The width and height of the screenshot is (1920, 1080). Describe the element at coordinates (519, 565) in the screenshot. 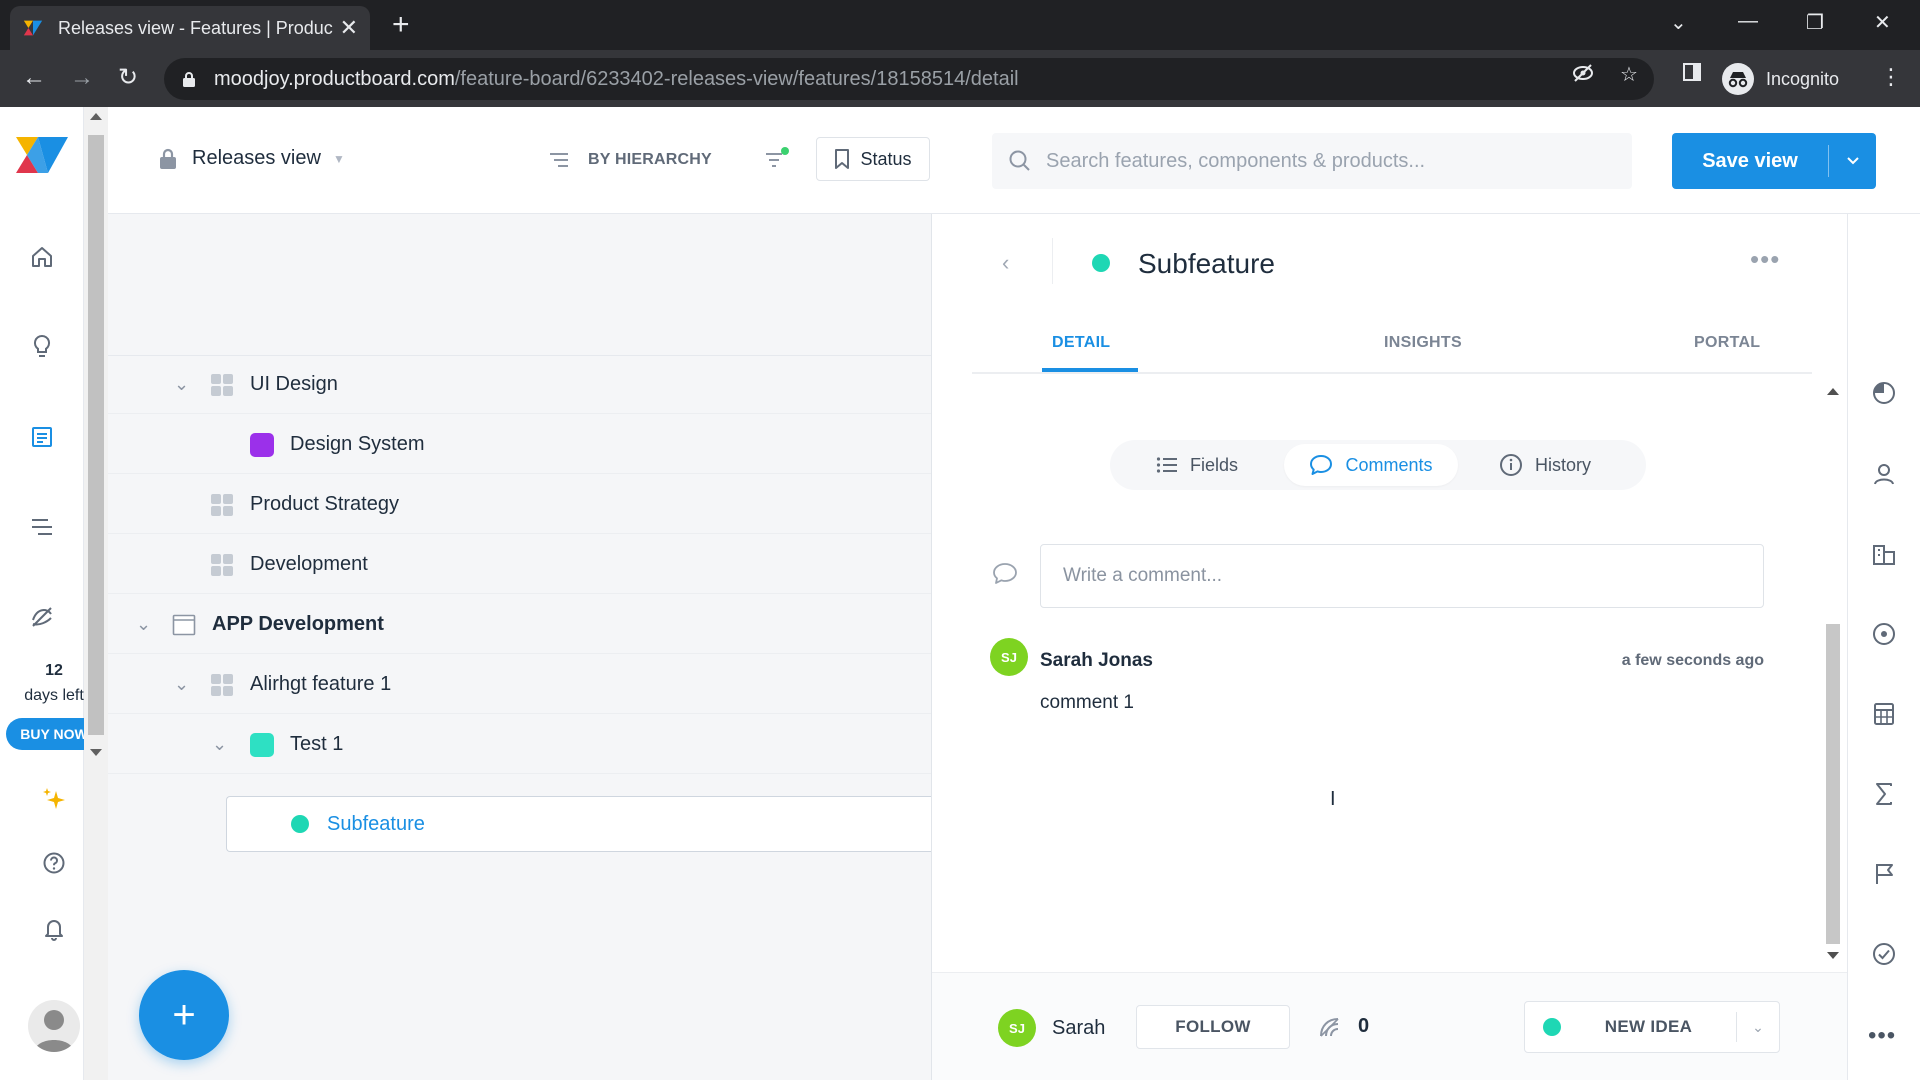

I see `board-row-development: Development` at that location.